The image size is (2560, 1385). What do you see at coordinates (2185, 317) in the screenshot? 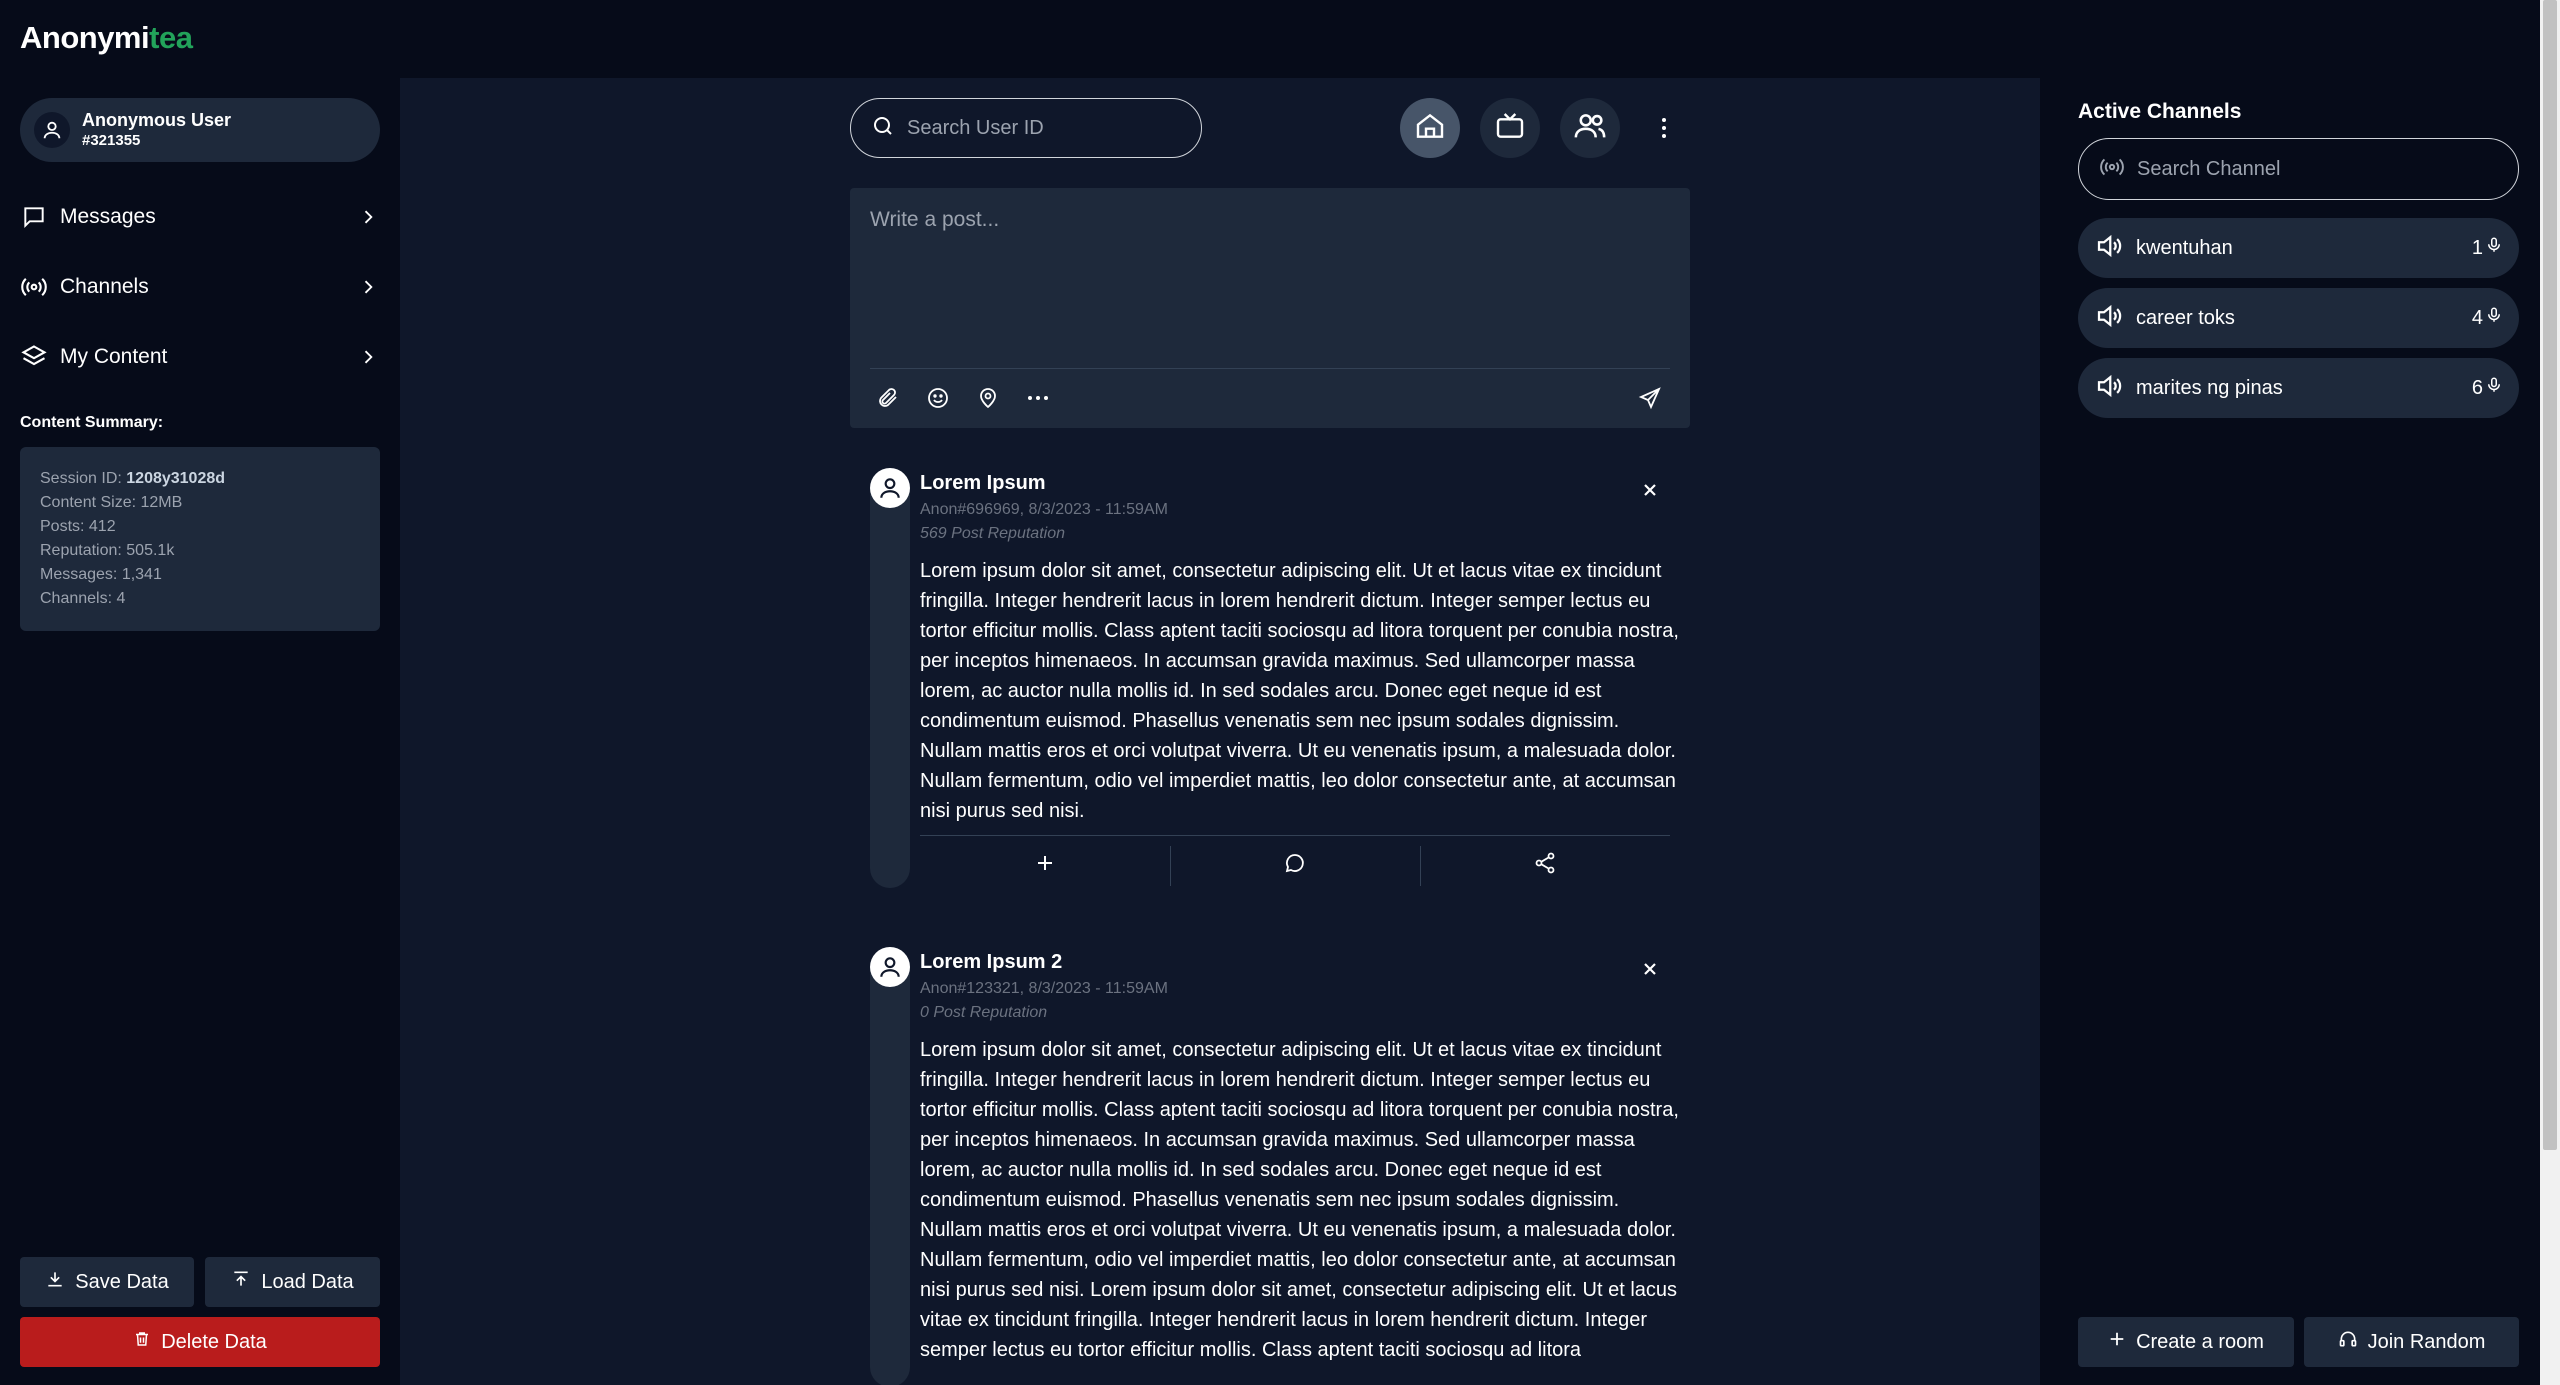
I see `channel-name: career toks` at bounding box center [2185, 317].